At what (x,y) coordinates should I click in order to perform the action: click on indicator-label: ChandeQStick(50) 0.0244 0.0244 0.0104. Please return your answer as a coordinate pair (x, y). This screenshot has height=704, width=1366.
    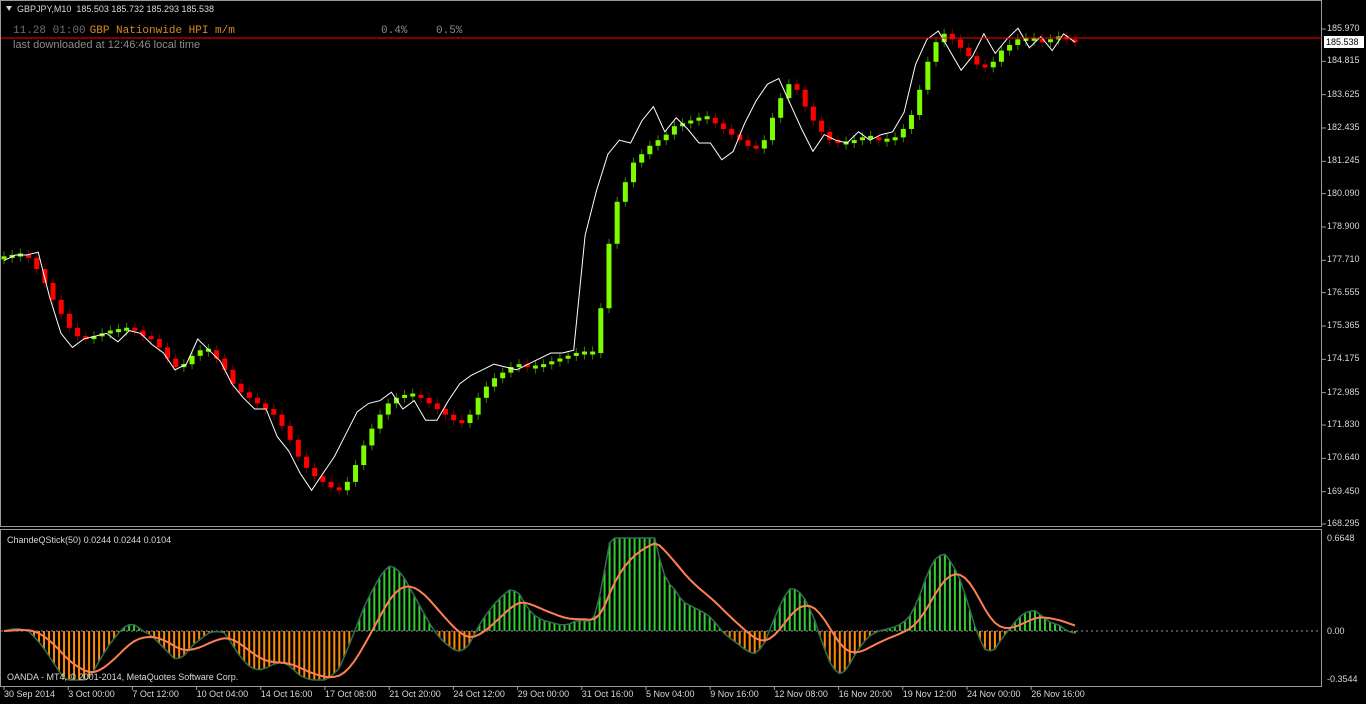
    Looking at the image, I should click on (89, 540).